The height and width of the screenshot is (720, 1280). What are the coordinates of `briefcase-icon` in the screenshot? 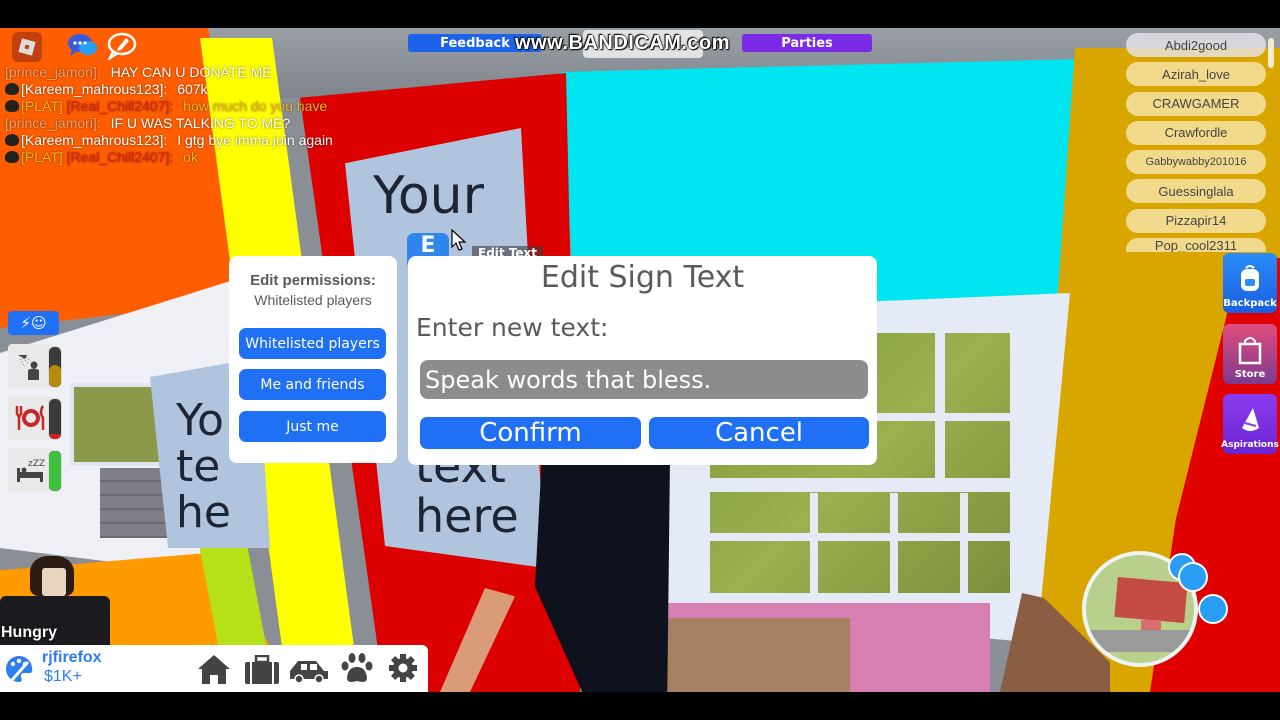 It's located at (262, 669).